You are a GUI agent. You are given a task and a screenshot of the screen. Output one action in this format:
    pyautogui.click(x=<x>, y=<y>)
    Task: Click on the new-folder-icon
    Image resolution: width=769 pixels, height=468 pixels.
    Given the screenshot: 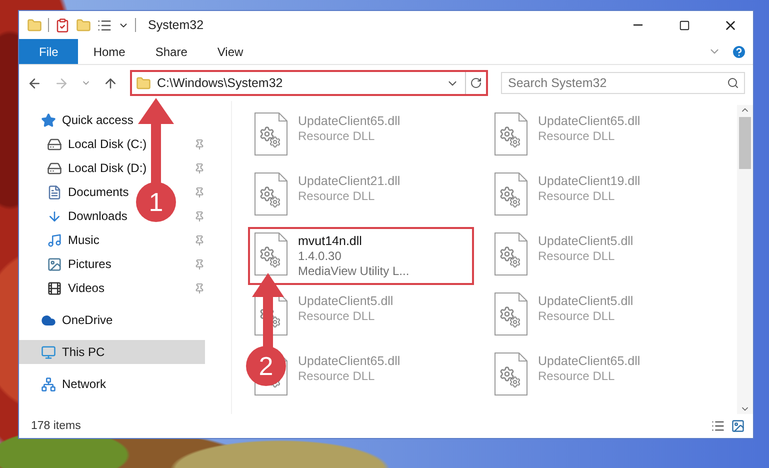 What is the action you would take?
    pyautogui.click(x=83, y=25)
    